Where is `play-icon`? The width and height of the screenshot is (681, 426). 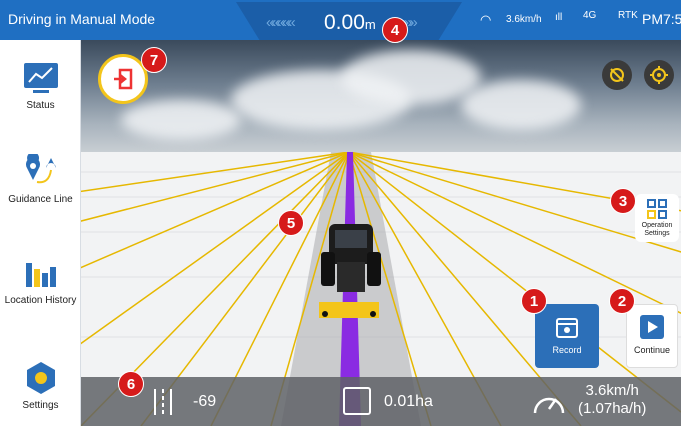
play-icon is located at coordinates (652, 327).